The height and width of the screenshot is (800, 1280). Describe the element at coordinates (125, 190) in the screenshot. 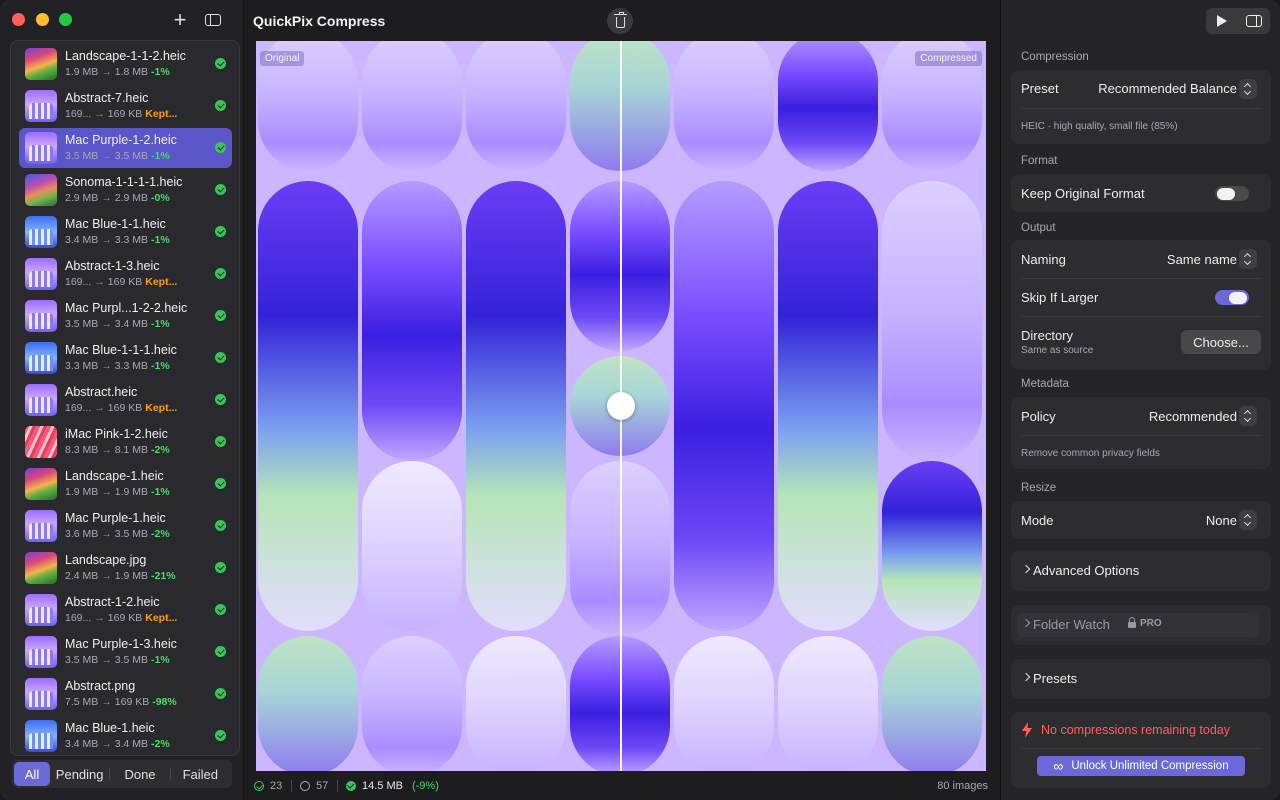

I see `file-list-item: Sonoma-1-1-1-1.heic 2.9 MB → 2.9 MB -0%` at that location.